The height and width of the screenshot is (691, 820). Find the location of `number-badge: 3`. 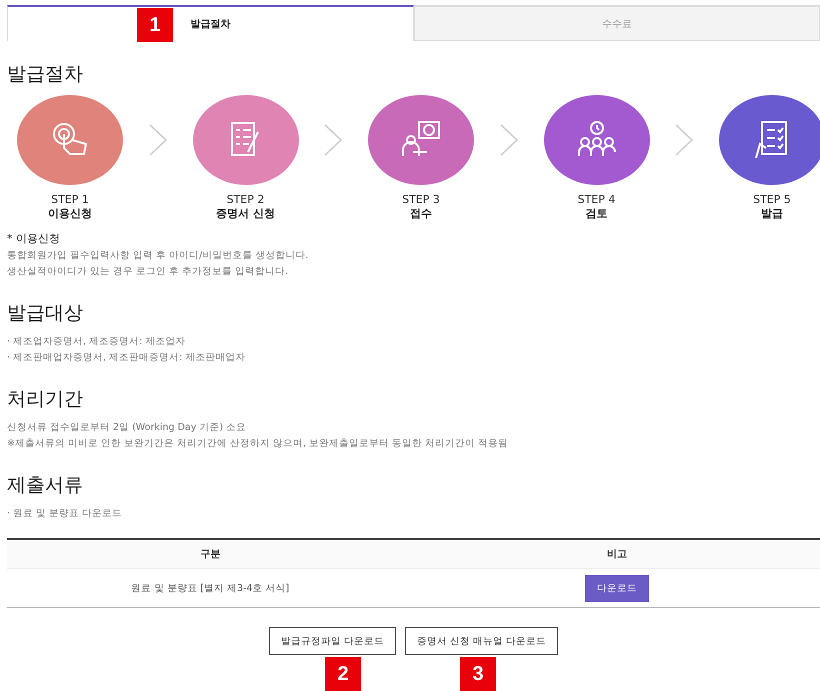

number-badge: 3 is located at coordinates (478, 674).